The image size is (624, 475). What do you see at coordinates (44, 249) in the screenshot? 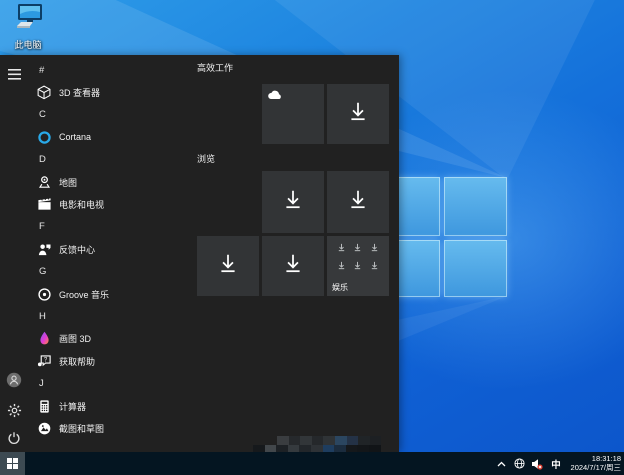
I see `feedback-hub-icon-box` at bounding box center [44, 249].